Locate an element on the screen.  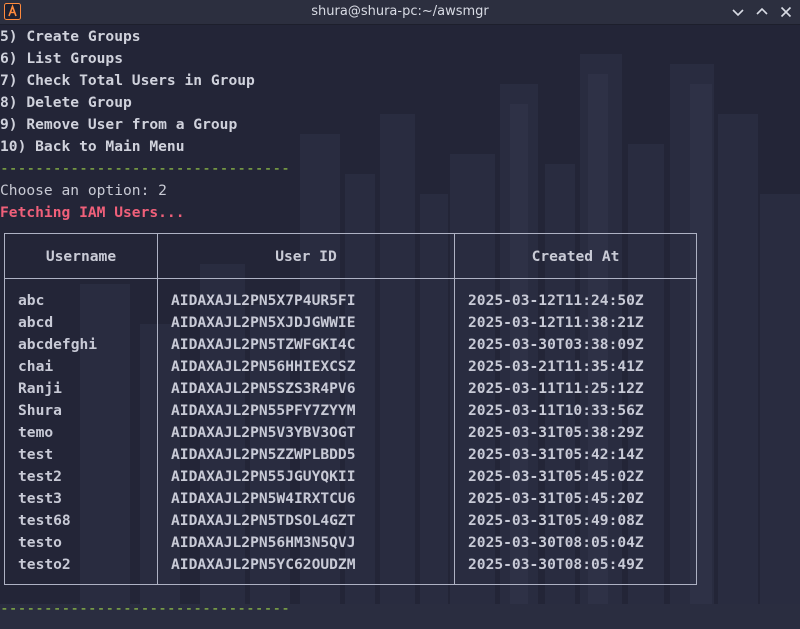
menu-item: 6) List Groups is located at coordinates (62, 58).